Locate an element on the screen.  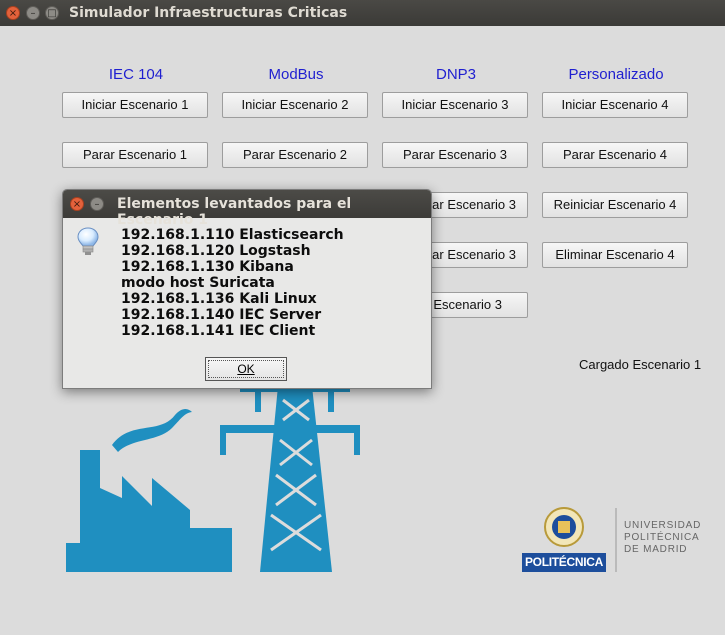
start-scenario-1-button: Iniciar Escenario 1 is located at coordinates (135, 105).